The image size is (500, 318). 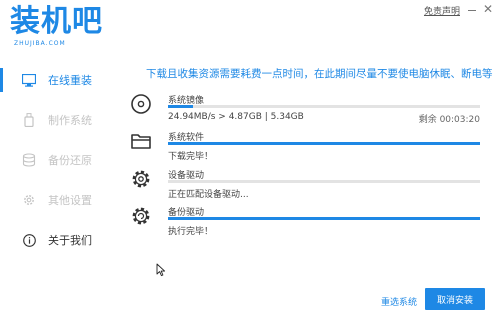 What do you see at coordinates (161, 271) in the screenshot?
I see `mouse-cursor-icon` at bounding box center [161, 271].